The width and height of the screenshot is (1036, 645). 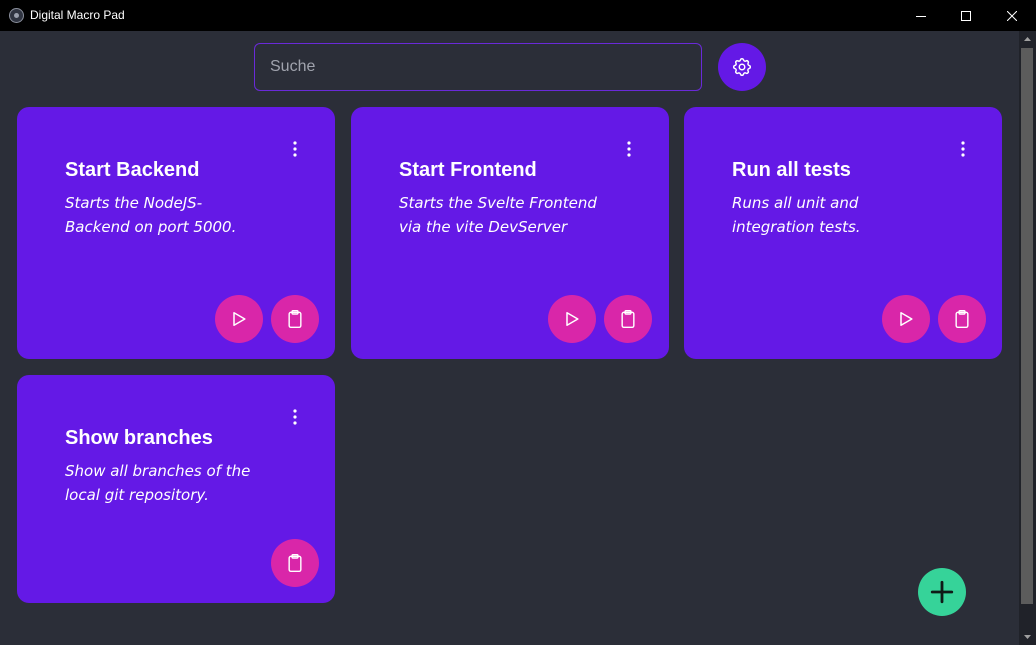 I want to click on macro-title: Run all tests, so click(x=791, y=170).